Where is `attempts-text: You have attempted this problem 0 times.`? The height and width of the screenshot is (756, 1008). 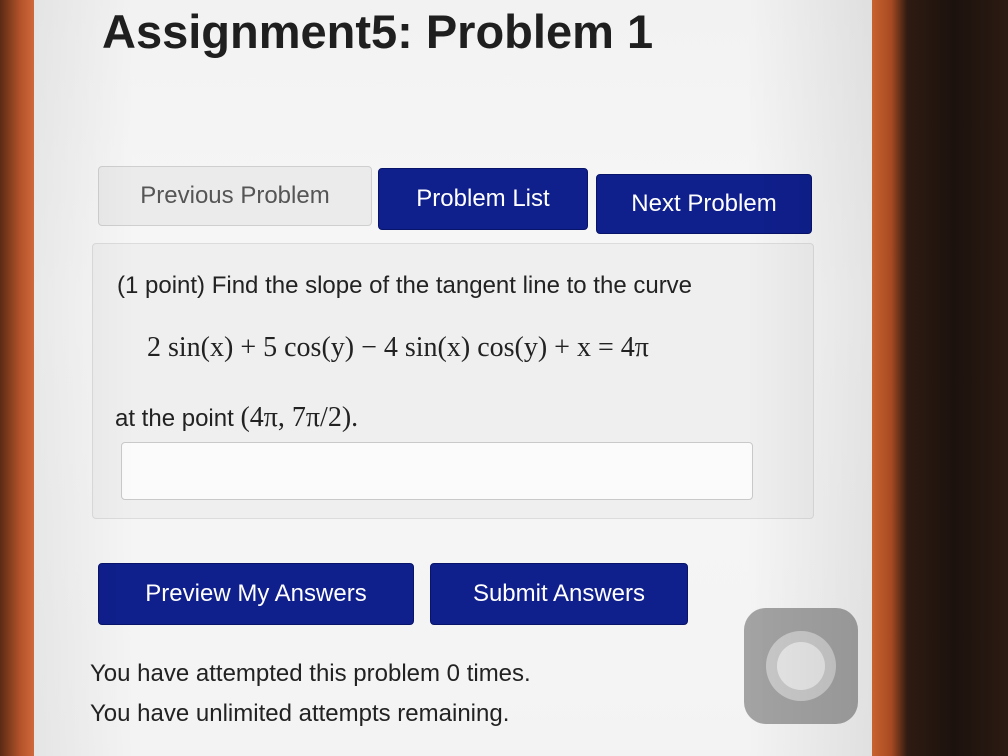 attempts-text: You have attempted this problem 0 times. is located at coordinates (310, 673).